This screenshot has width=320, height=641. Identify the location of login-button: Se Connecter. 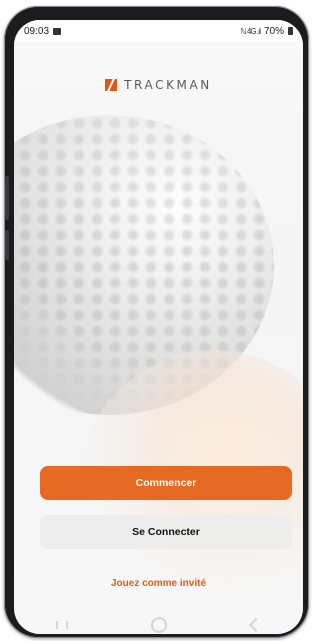
(166, 532).